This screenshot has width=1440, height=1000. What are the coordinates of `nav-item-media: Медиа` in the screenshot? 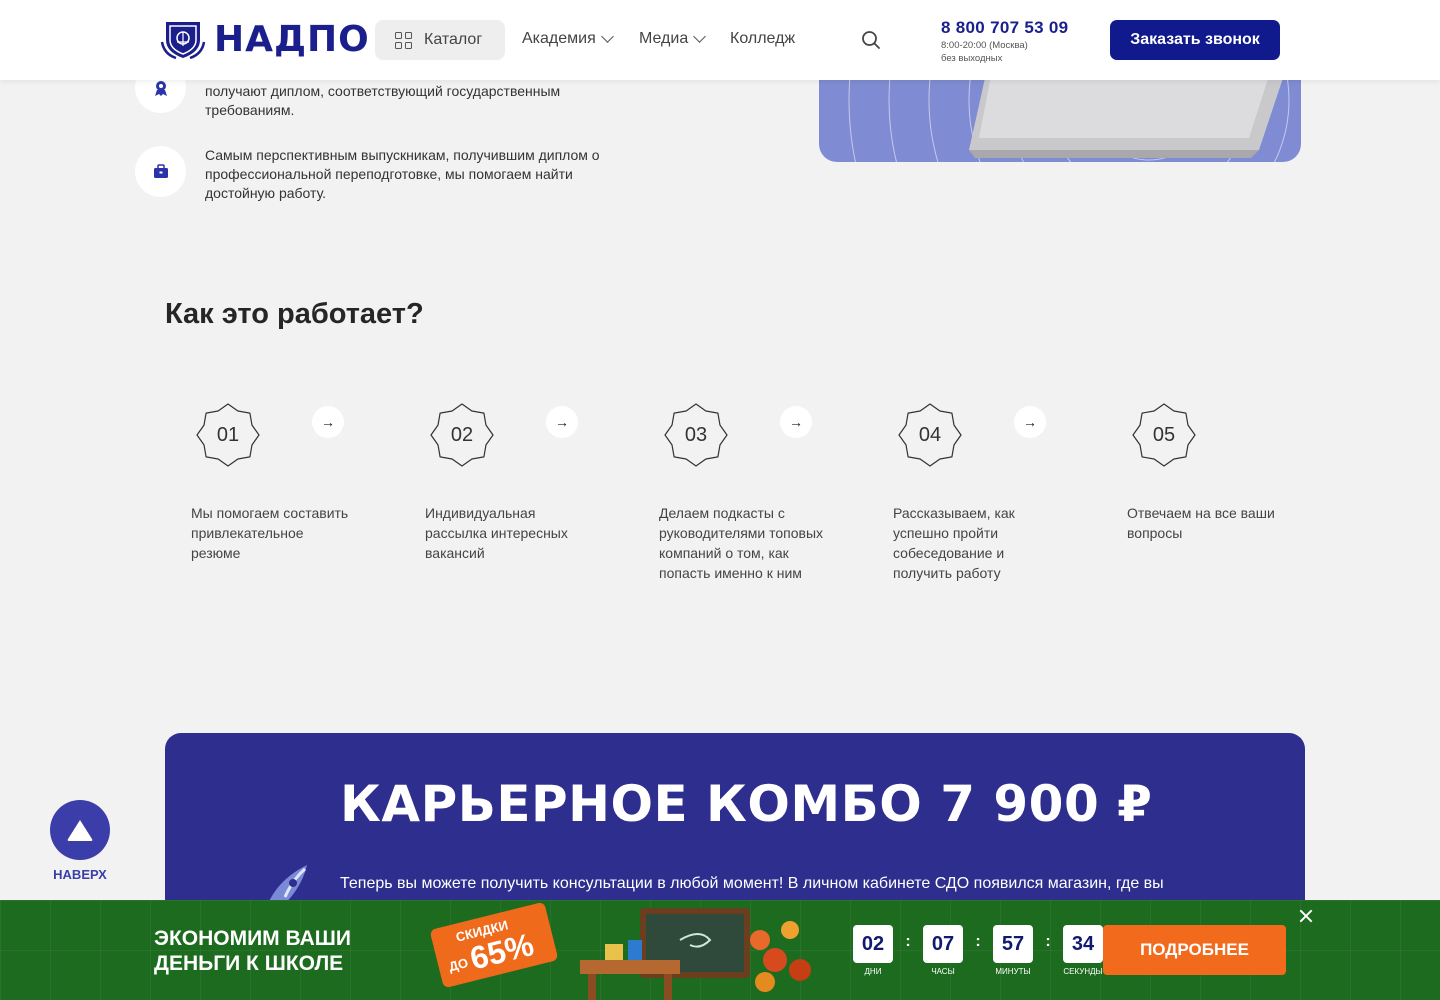 It's located at (673, 39).